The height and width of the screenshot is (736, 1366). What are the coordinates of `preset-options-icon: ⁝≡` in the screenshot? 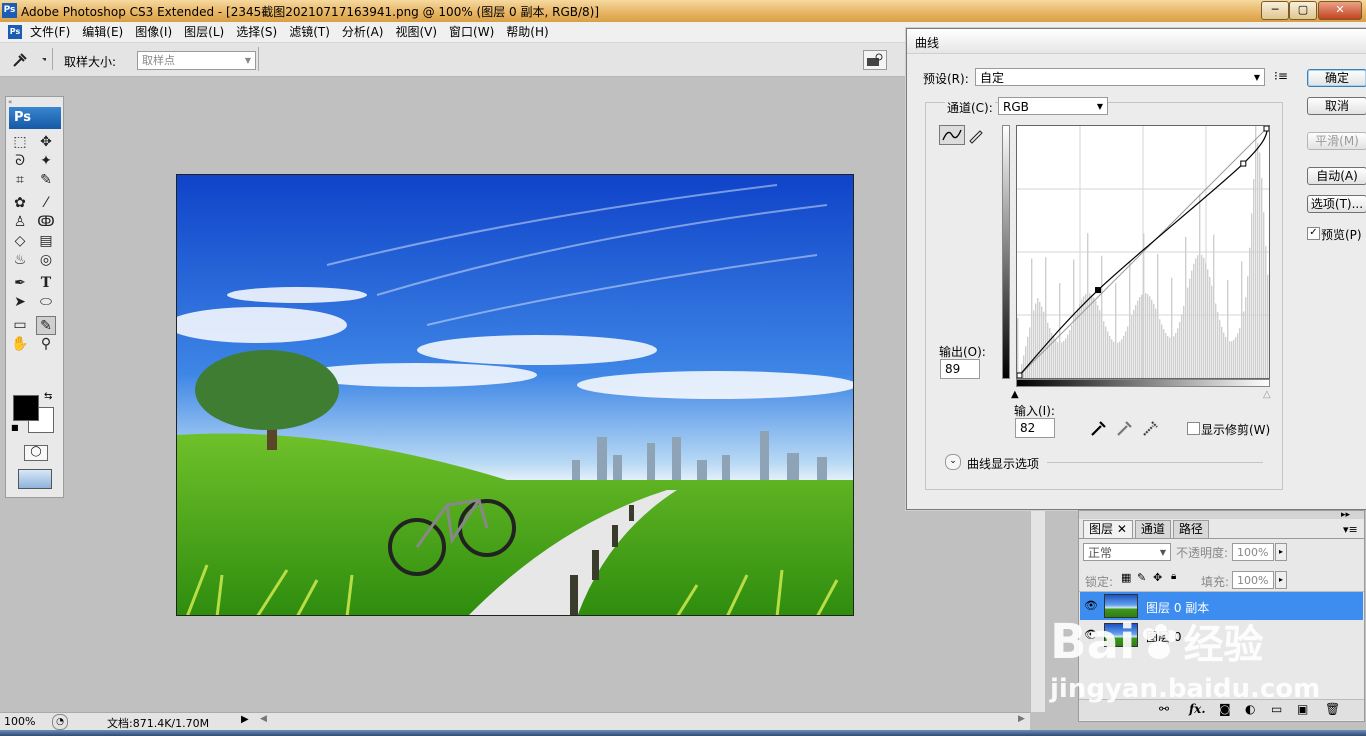 It's located at (1281, 76).